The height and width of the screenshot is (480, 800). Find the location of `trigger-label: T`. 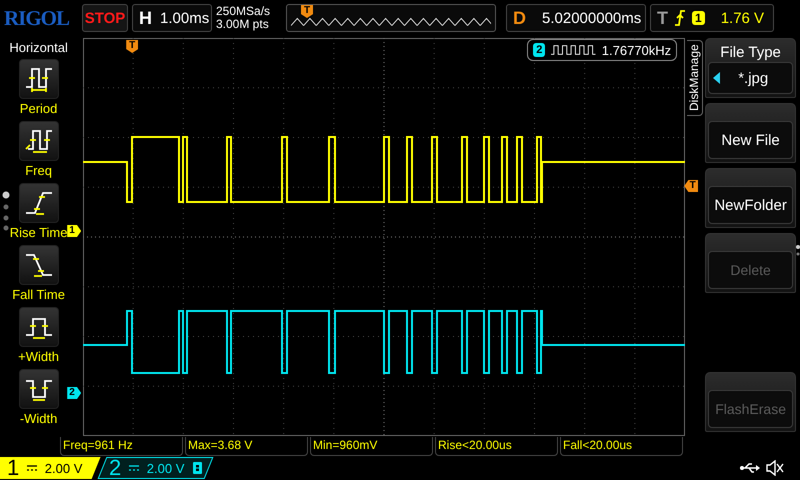

trigger-label: T is located at coordinates (662, 18).